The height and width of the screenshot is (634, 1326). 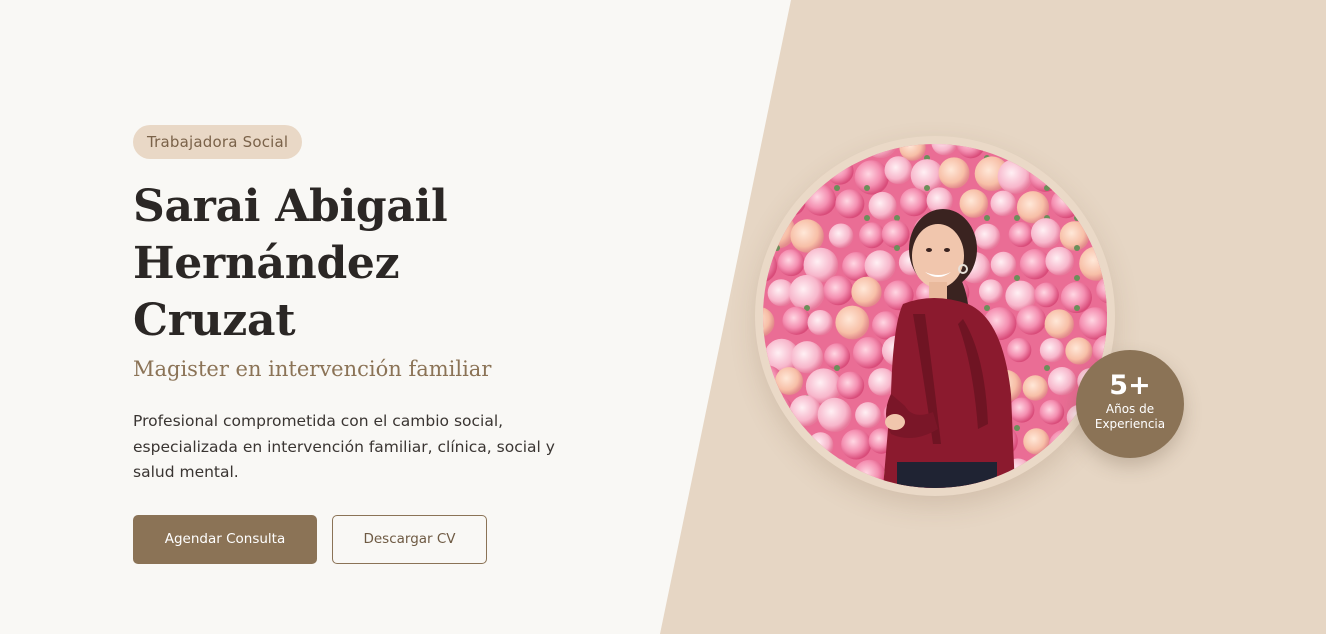 What do you see at coordinates (290, 235) in the screenshot?
I see `profile-name-line1: Sarai Abigail Hernández` at bounding box center [290, 235].